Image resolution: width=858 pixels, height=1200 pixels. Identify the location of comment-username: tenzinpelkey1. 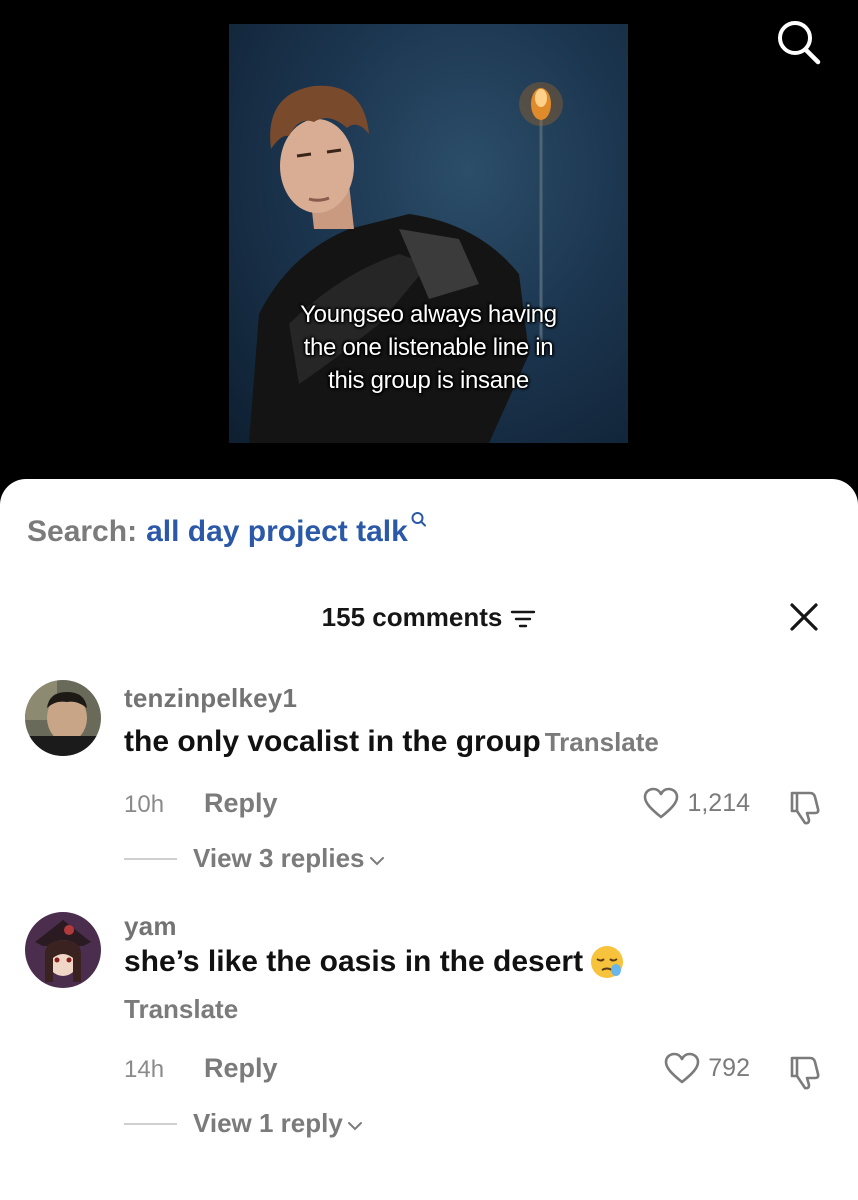
(210, 698).